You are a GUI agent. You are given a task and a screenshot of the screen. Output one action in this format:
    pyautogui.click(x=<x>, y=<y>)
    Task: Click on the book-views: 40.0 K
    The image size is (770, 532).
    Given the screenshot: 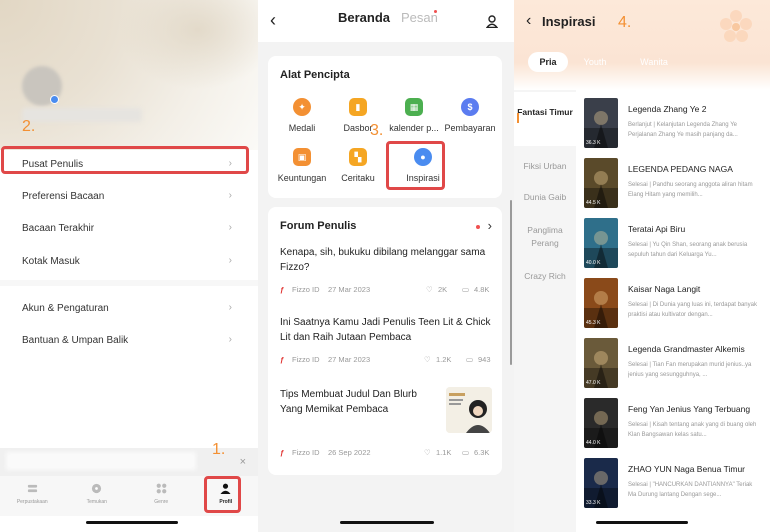 What is the action you would take?
    pyautogui.click(x=593, y=263)
    